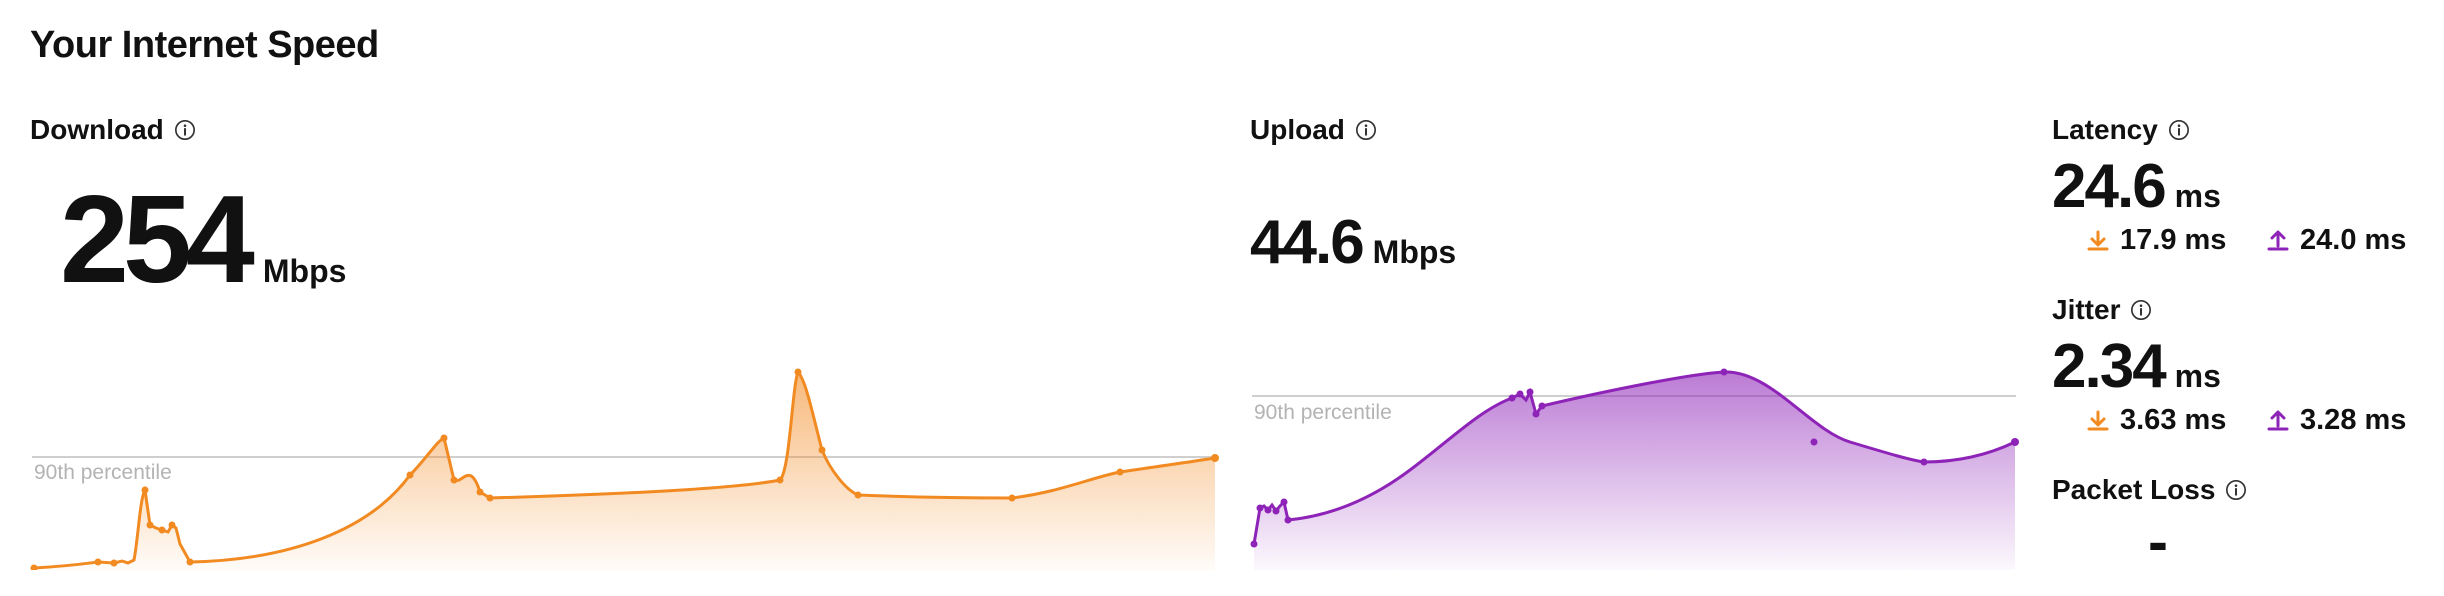 The height and width of the screenshot is (596, 2444). Describe the element at coordinates (2086, 309) in the screenshot. I see `jitter-label: Jitter` at that location.